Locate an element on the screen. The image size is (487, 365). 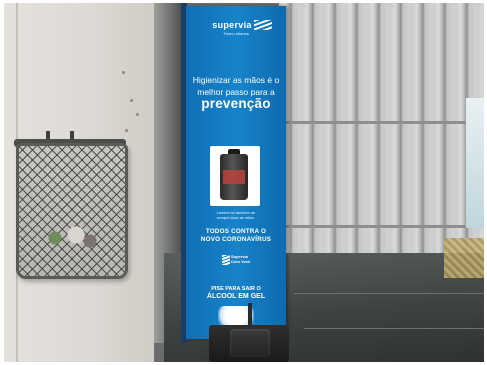
product-image is located at coordinates (235, 176).